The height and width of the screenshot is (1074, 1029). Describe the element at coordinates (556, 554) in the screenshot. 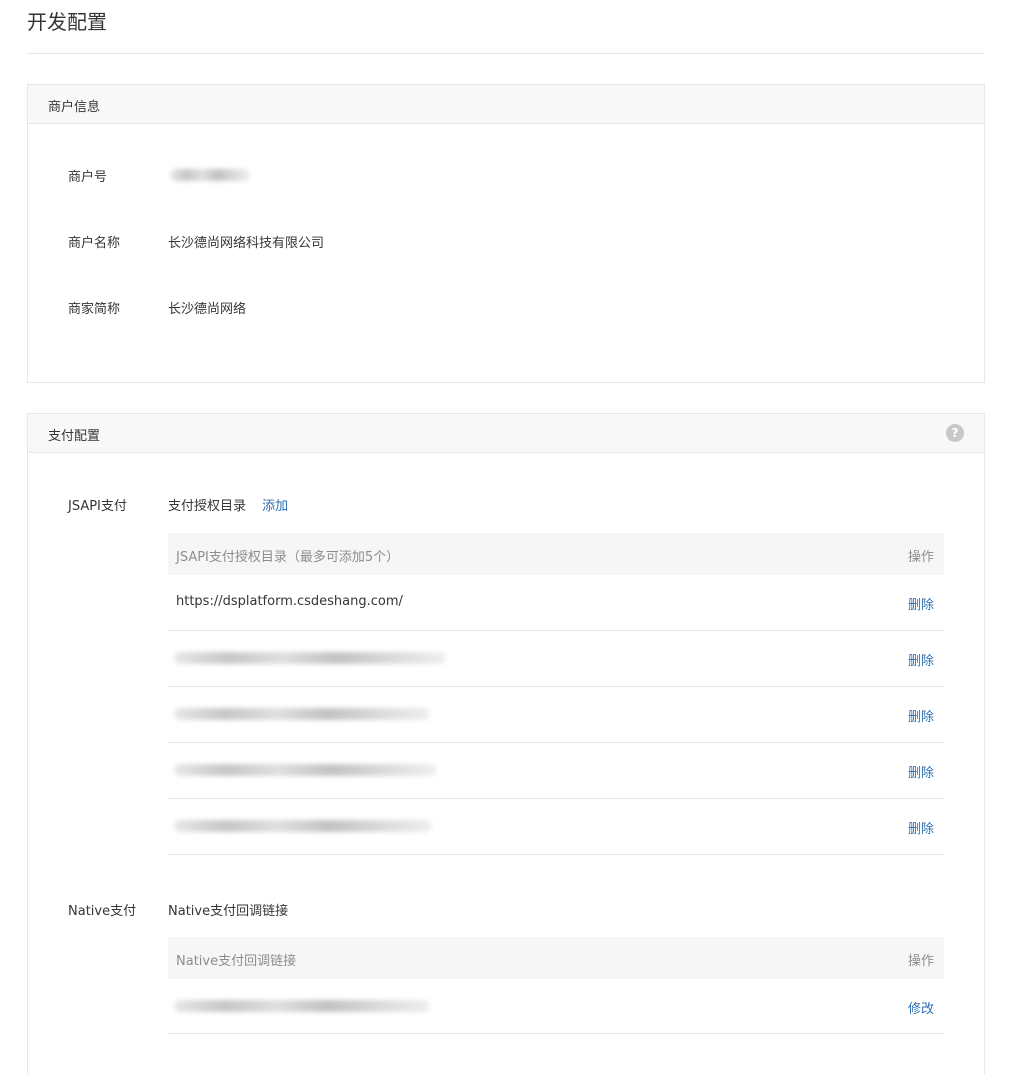

I see `table-header: JSAPI支付授权目录（最多可添加5个） 操作` at that location.